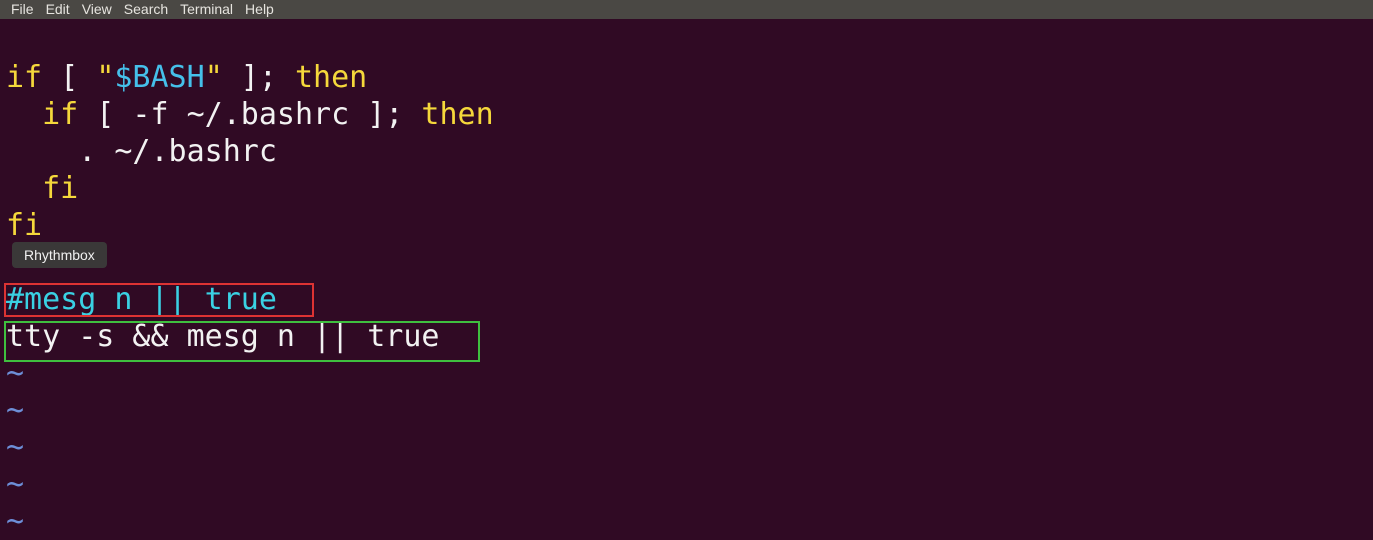 This screenshot has width=1373, height=540. What do you see at coordinates (250, 114) in the screenshot?
I see `code-text: [ -f ~/.bashrc ];` at bounding box center [250, 114].